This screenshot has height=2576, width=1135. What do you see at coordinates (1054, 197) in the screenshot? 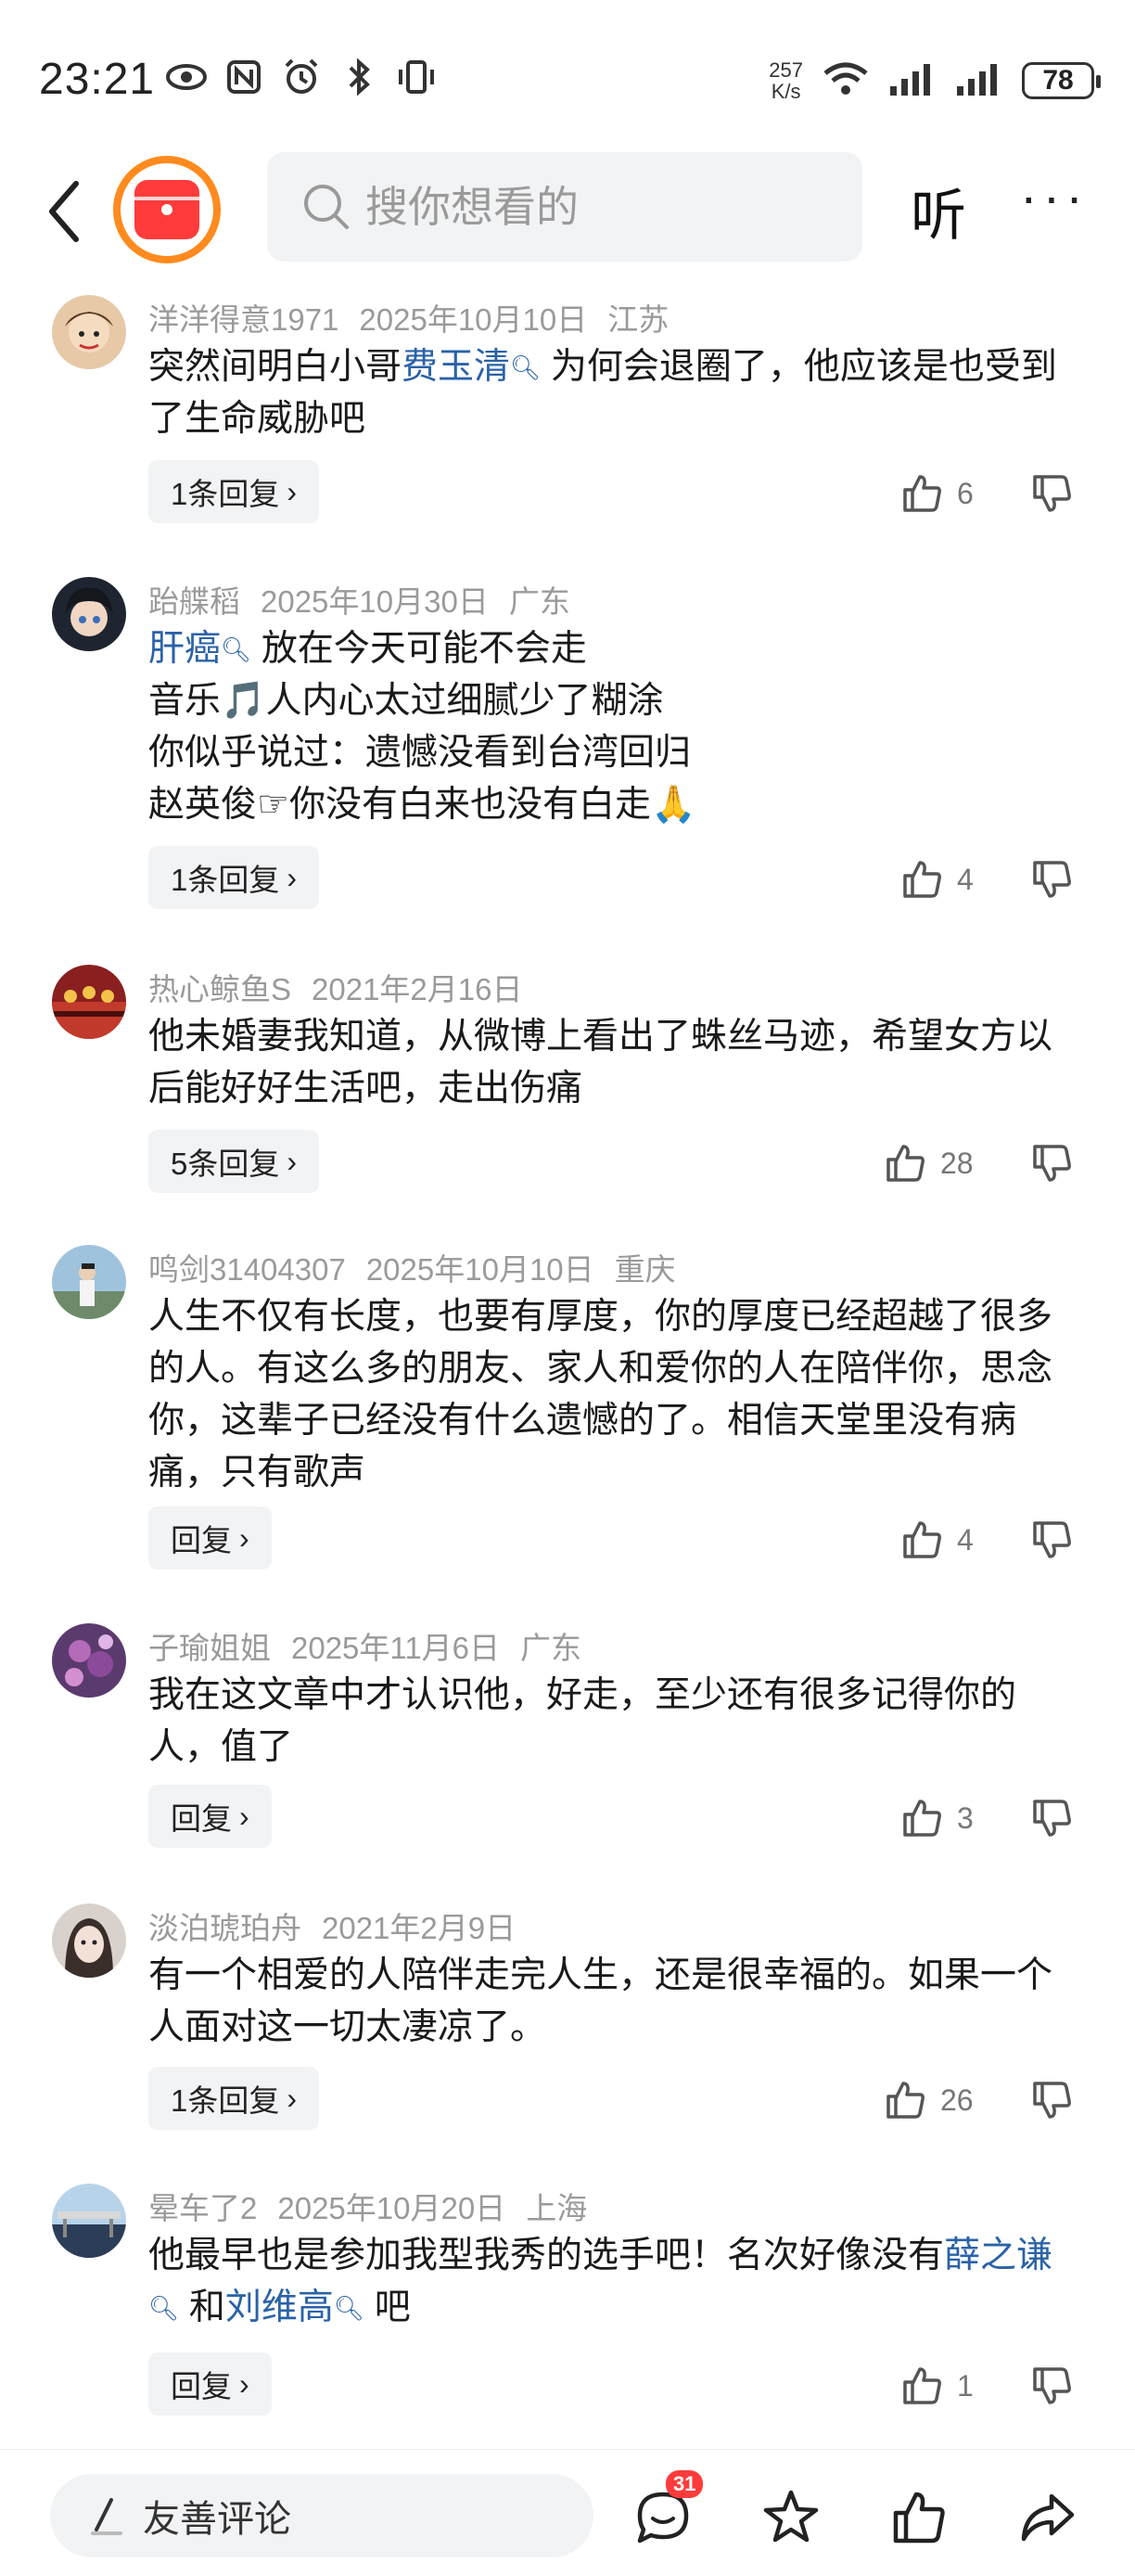
I see `more-button: ···` at bounding box center [1054, 197].